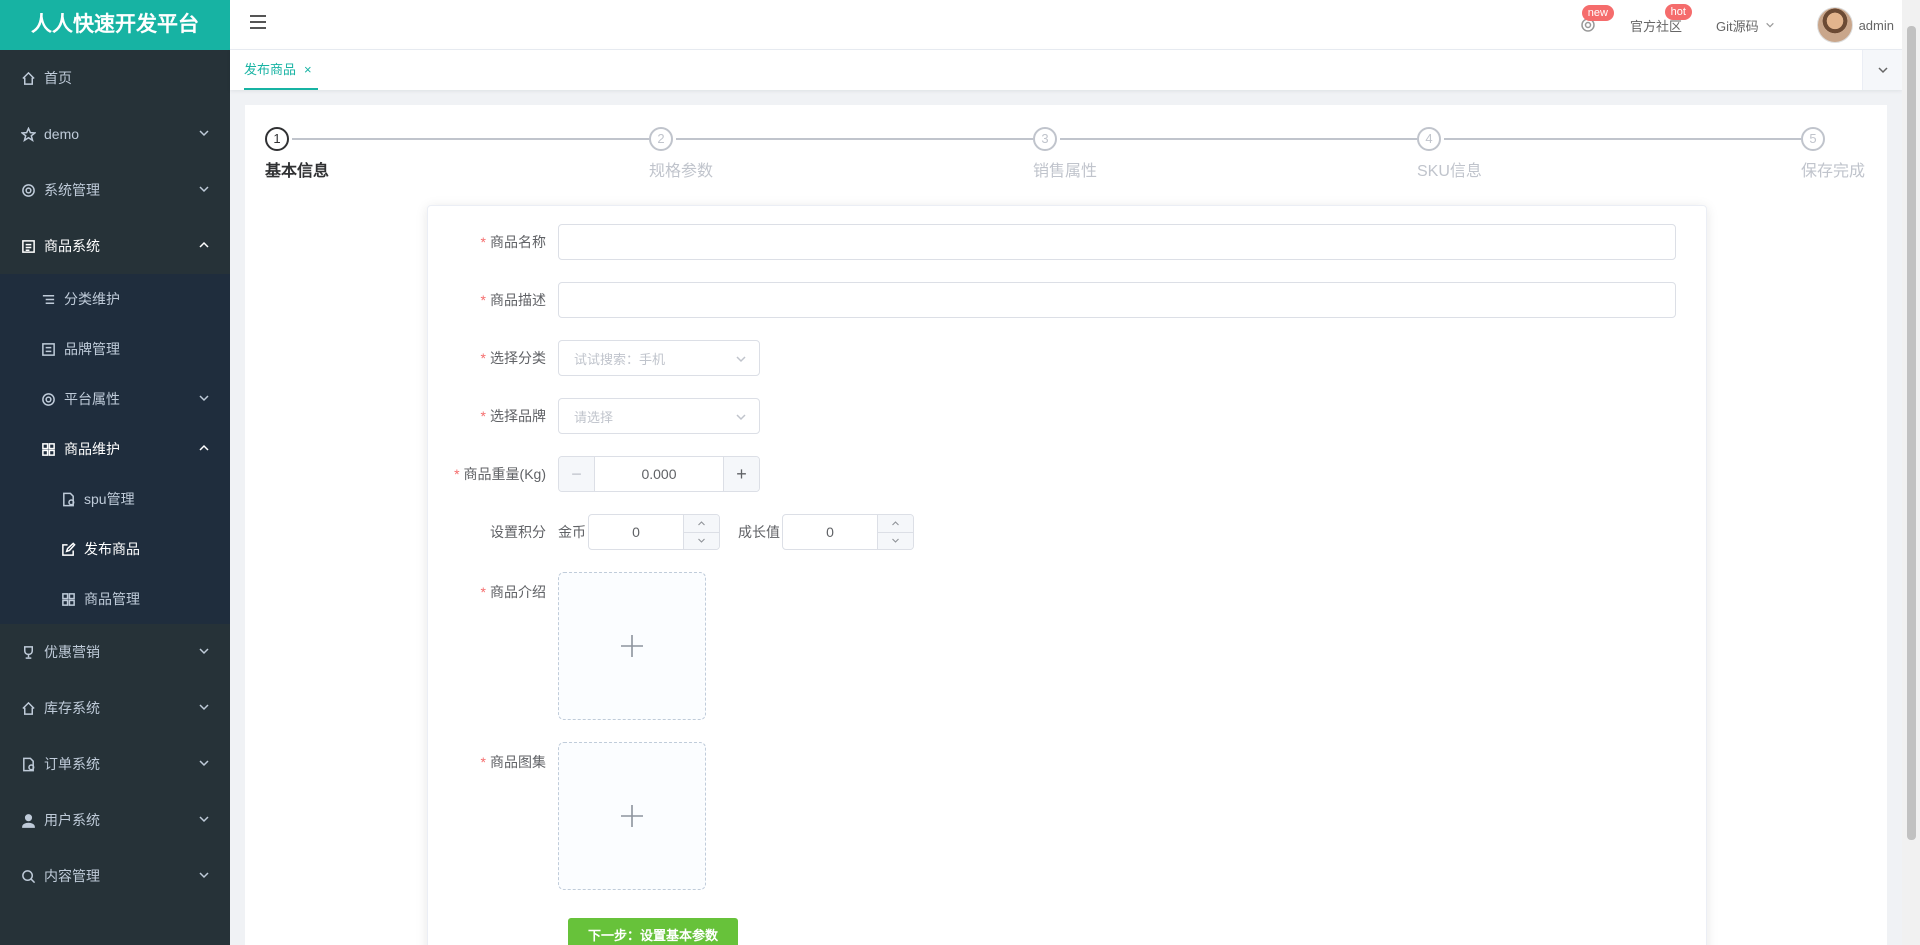 This screenshot has height=945, width=1920. What do you see at coordinates (1117, 242) in the screenshot?
I see `product-name-input` at bounding box center [1117, 242].